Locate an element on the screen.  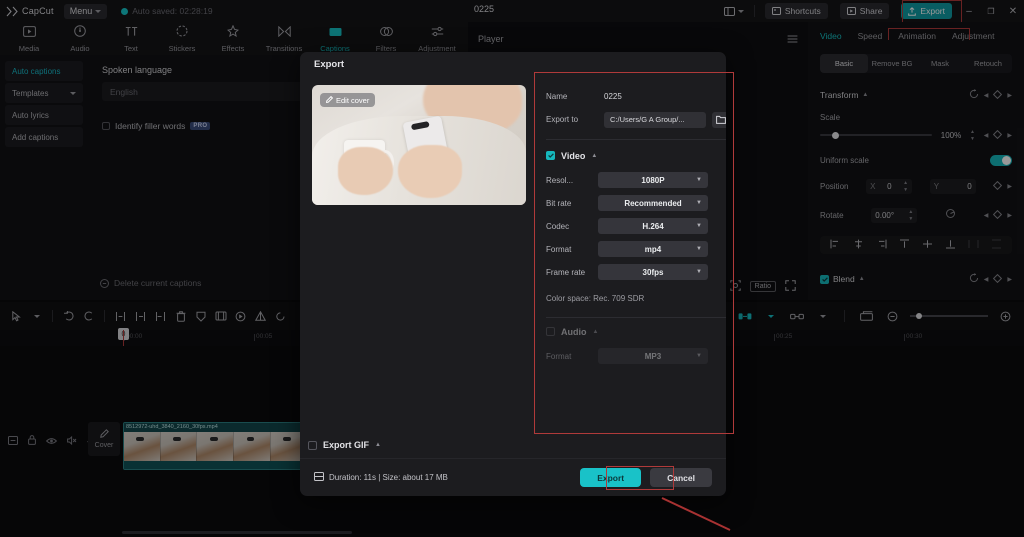
video-checkbox is located at coordinates (550, 155).